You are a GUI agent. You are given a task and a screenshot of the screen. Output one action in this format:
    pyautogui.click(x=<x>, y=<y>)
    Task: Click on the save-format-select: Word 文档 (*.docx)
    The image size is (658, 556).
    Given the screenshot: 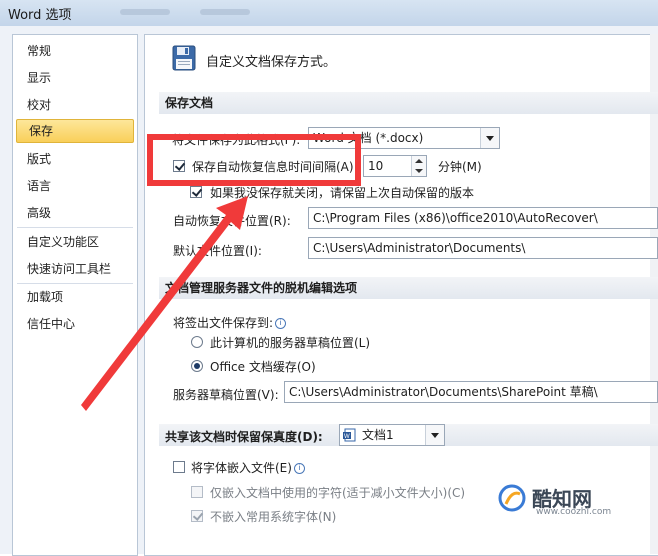 What is the action you would take?
    pyautogui.click(x=404, y=138)
    